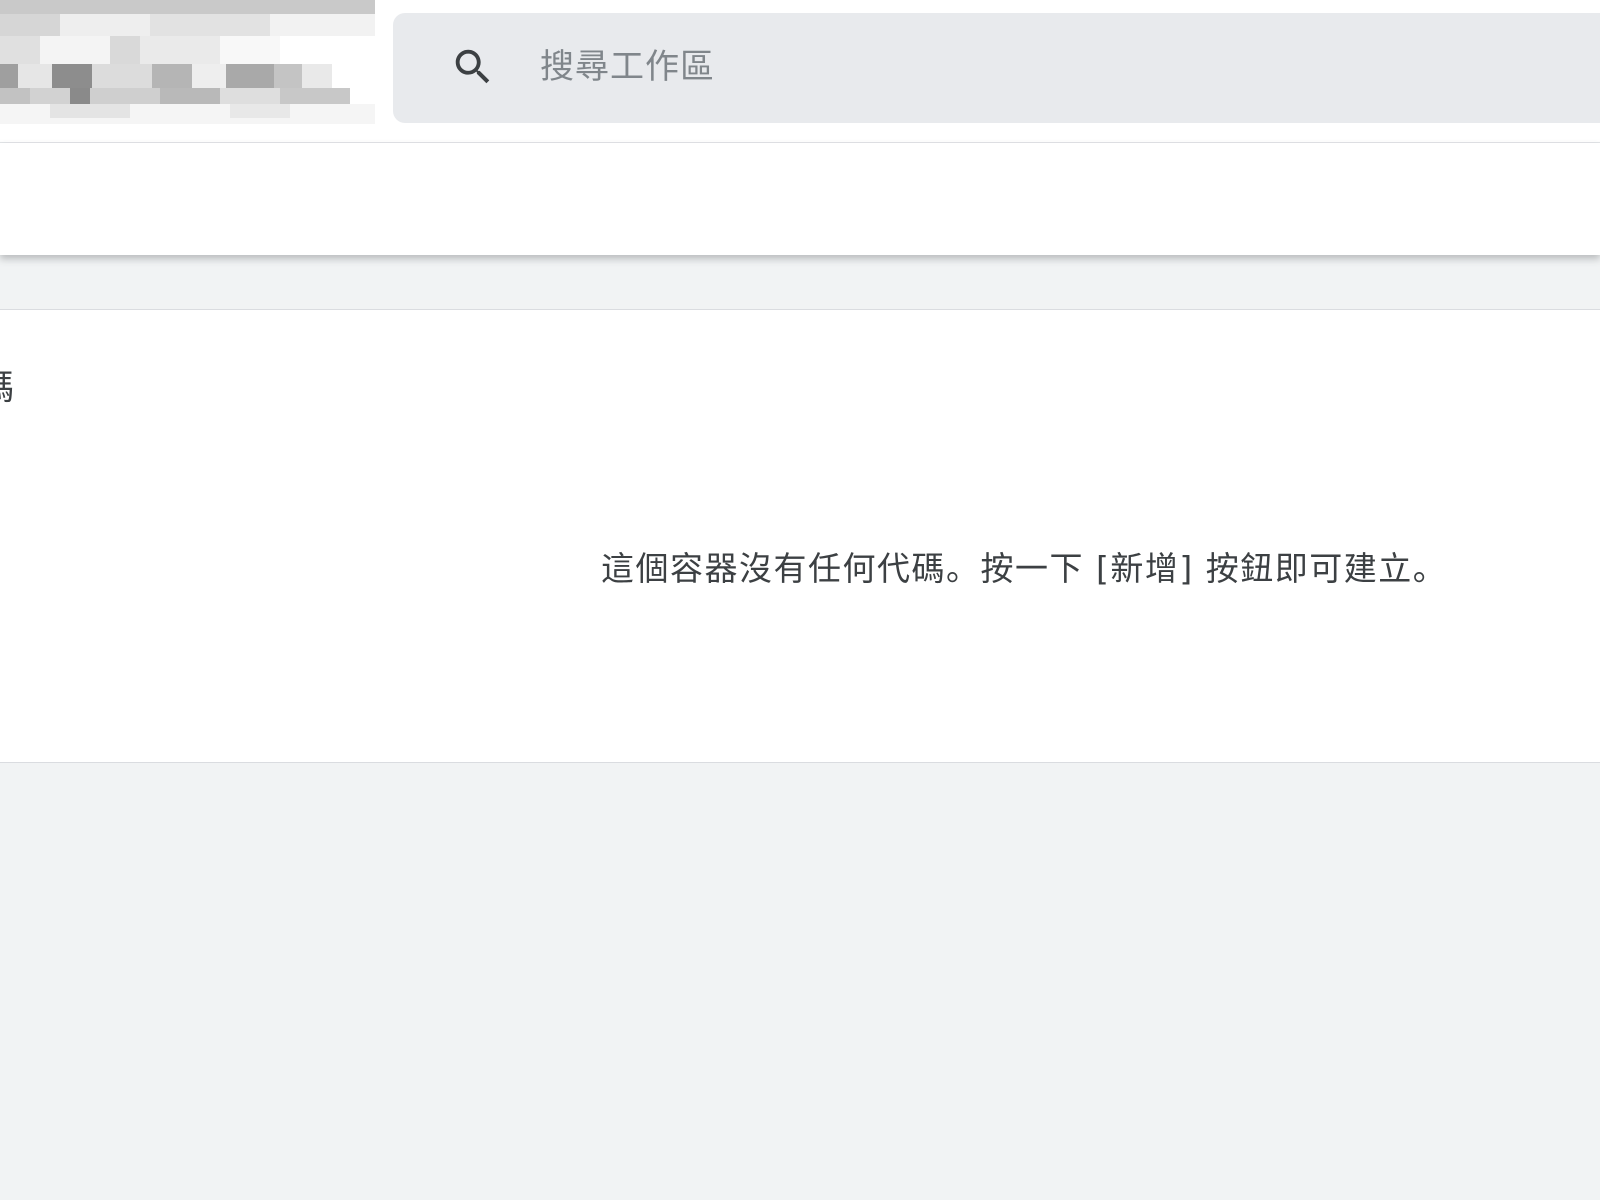  I want to click on search-input, so click(990, 67).